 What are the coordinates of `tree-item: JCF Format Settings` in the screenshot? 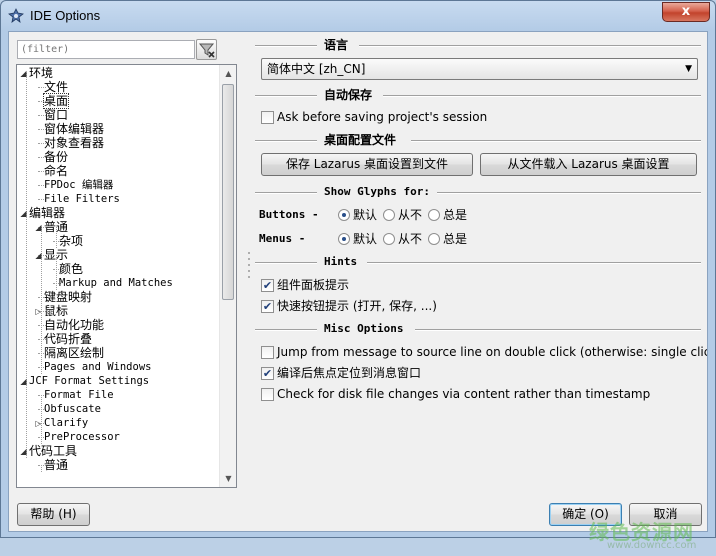 It's located at (89, 381).